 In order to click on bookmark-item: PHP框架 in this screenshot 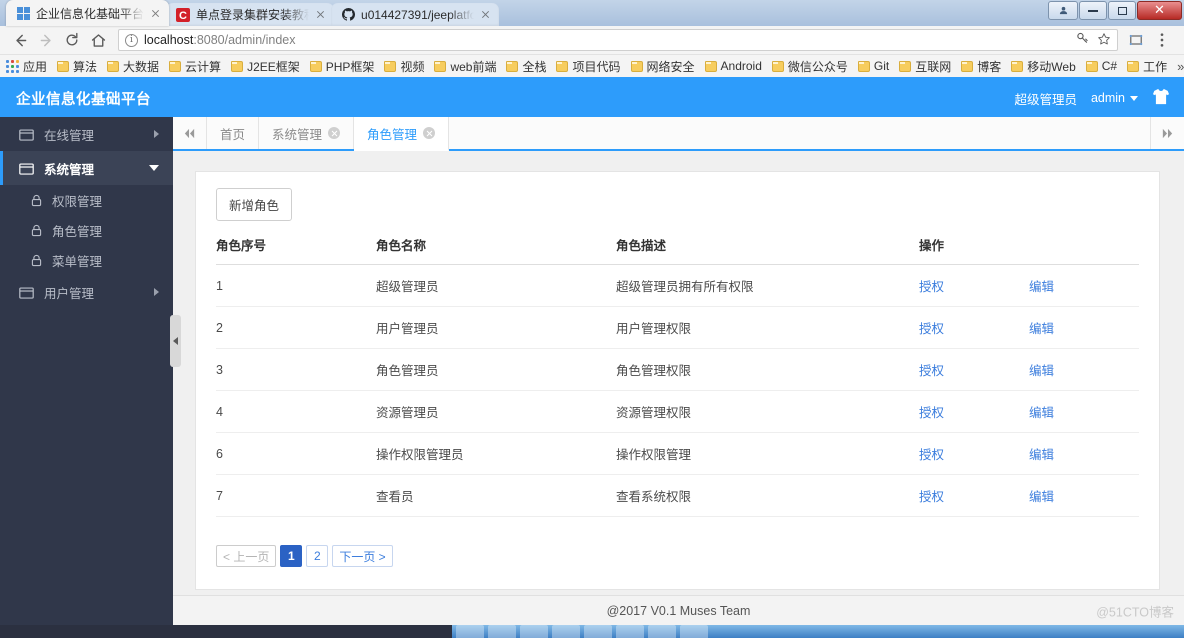, I will do `click(342, 66)`.